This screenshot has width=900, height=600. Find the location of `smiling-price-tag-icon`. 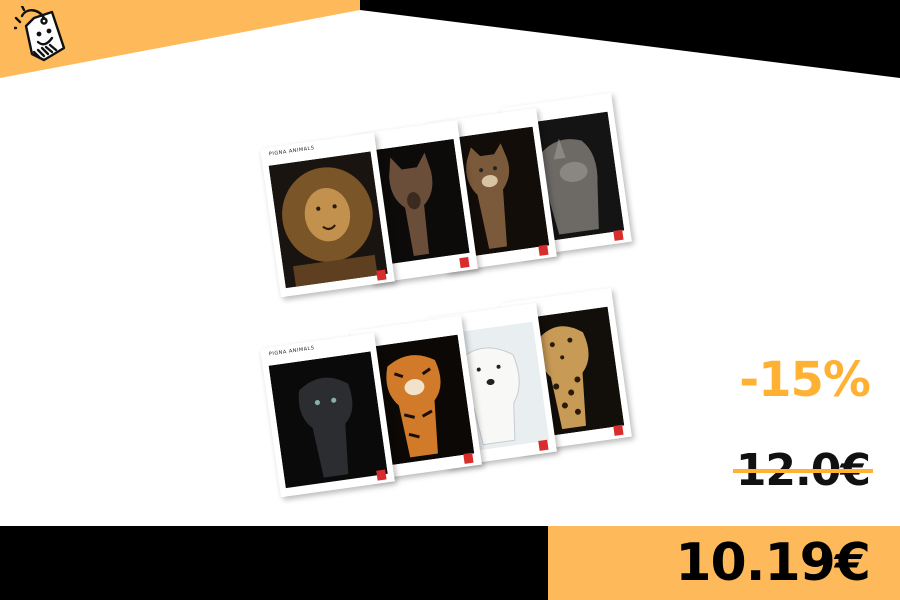

smiling-price-tag-icon is located at coordinates (40, 34).